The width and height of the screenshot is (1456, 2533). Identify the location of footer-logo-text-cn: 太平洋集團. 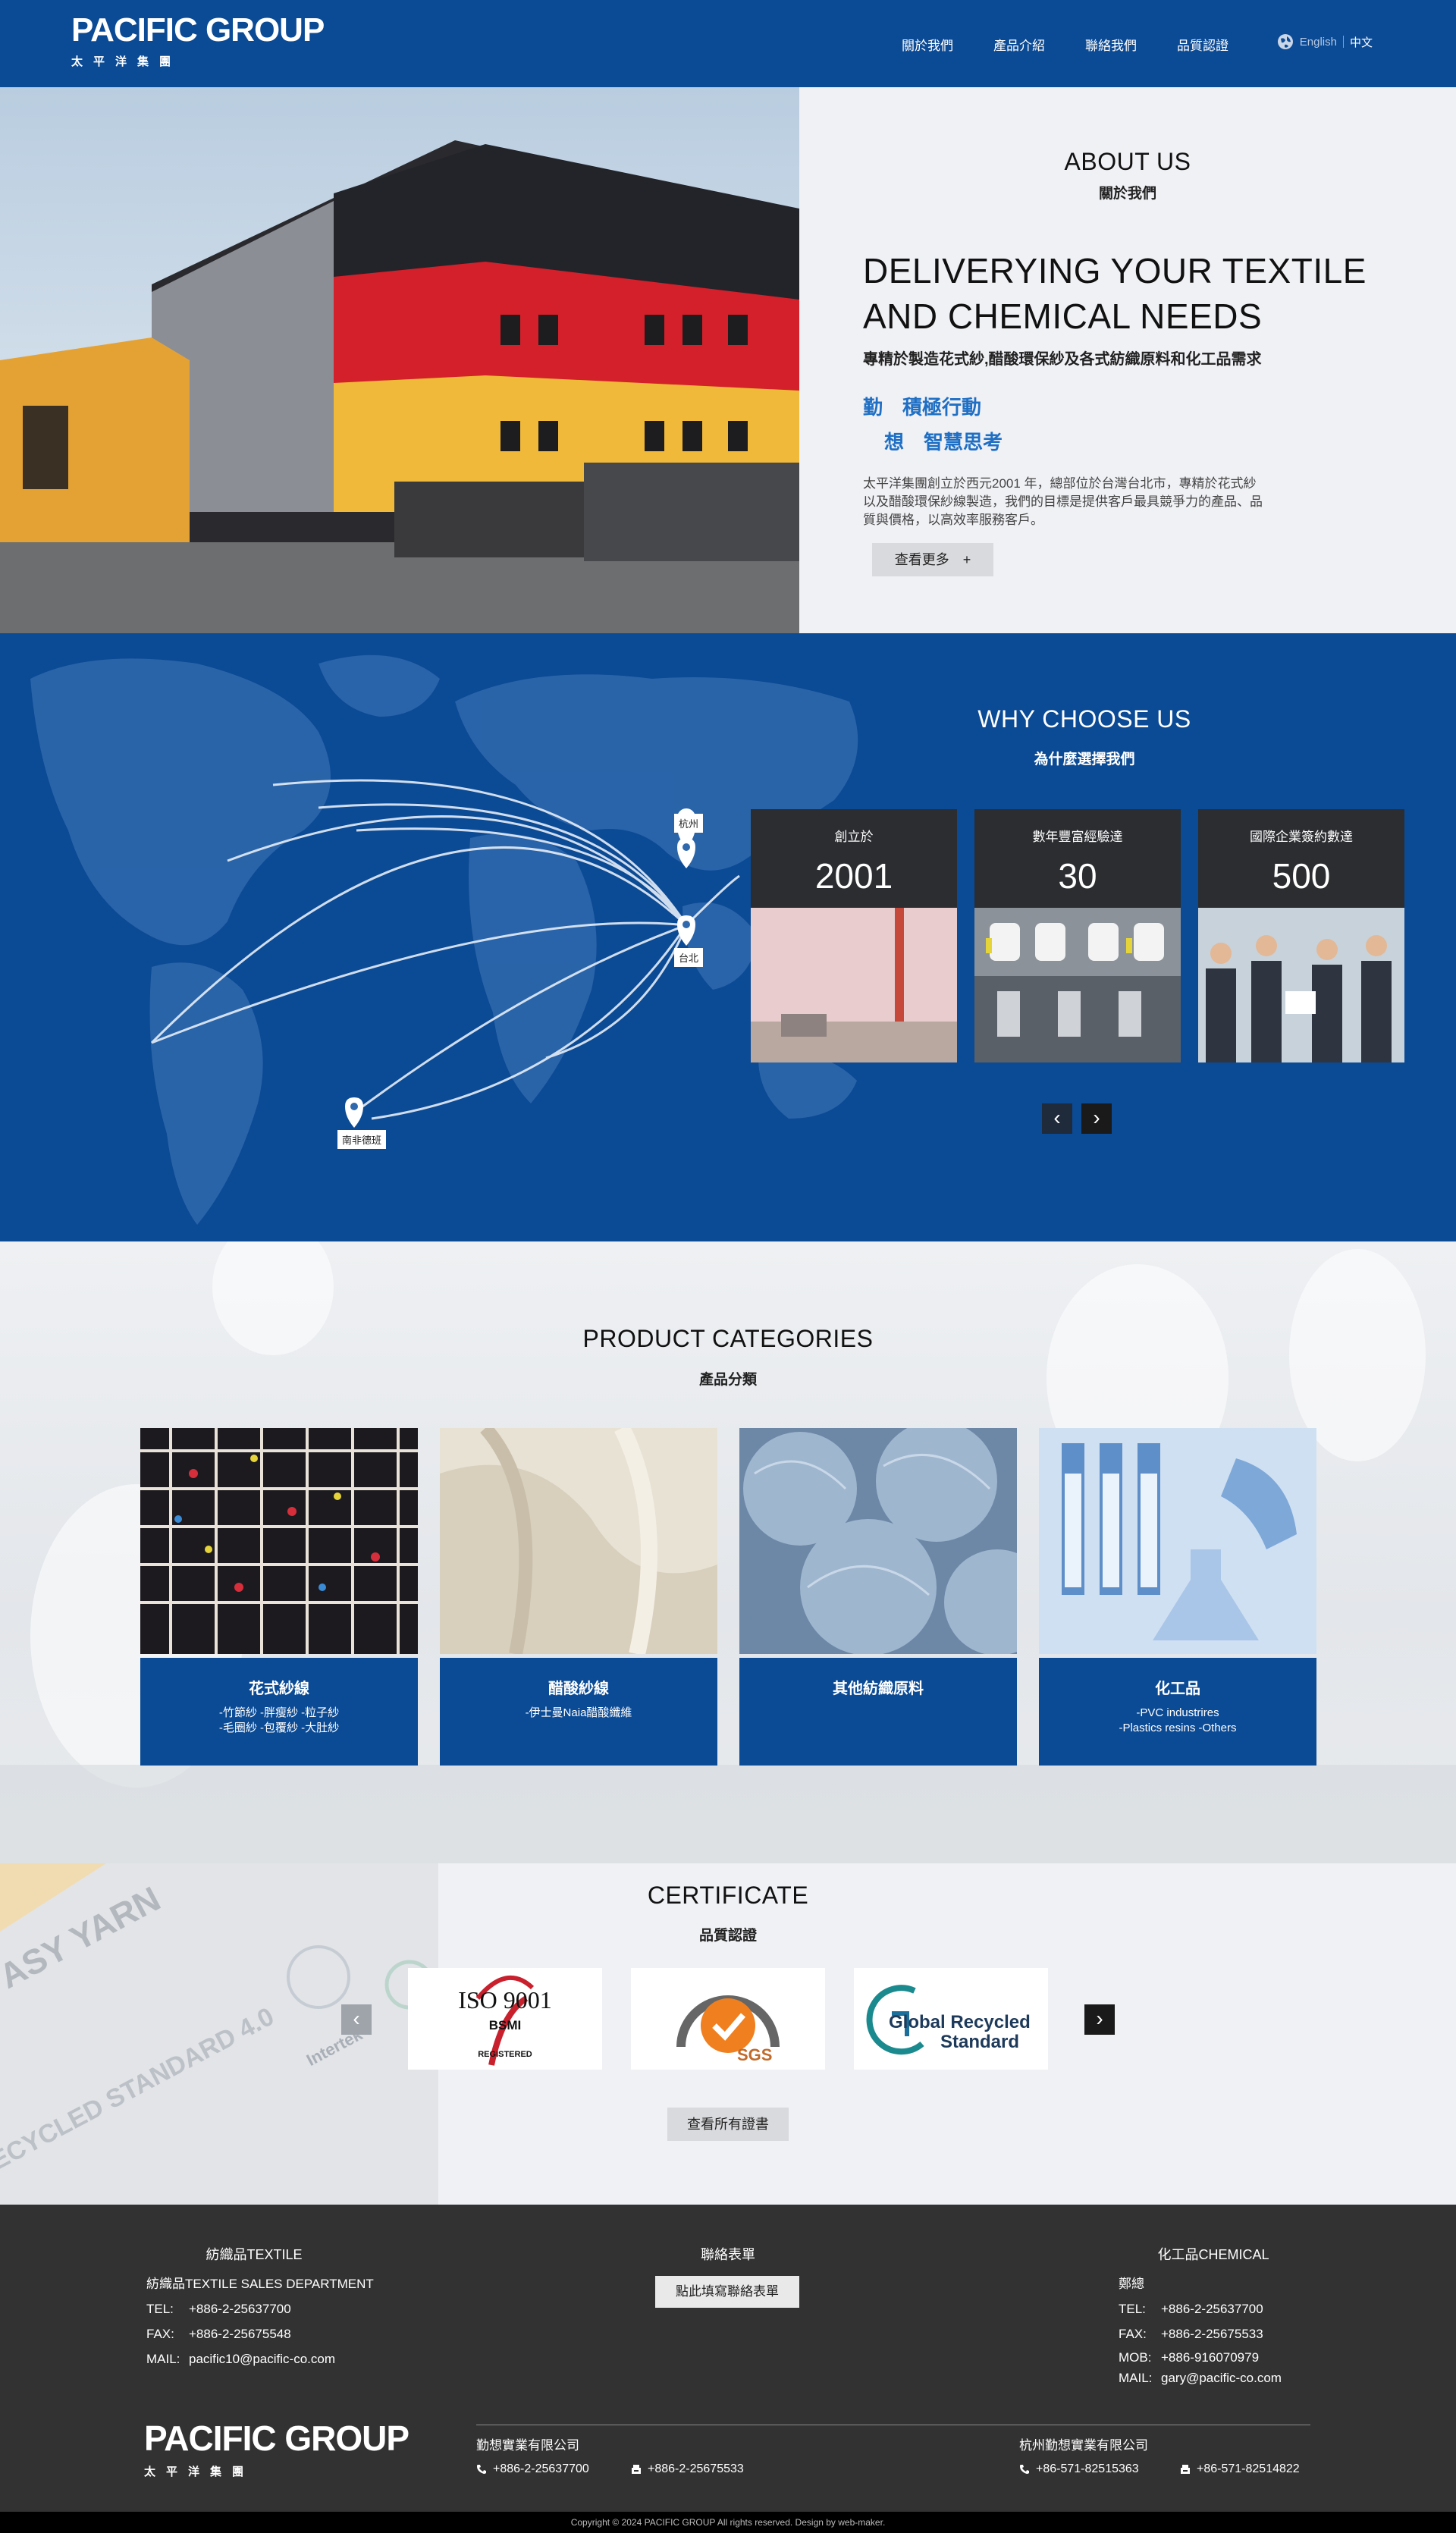
(199, 2472).